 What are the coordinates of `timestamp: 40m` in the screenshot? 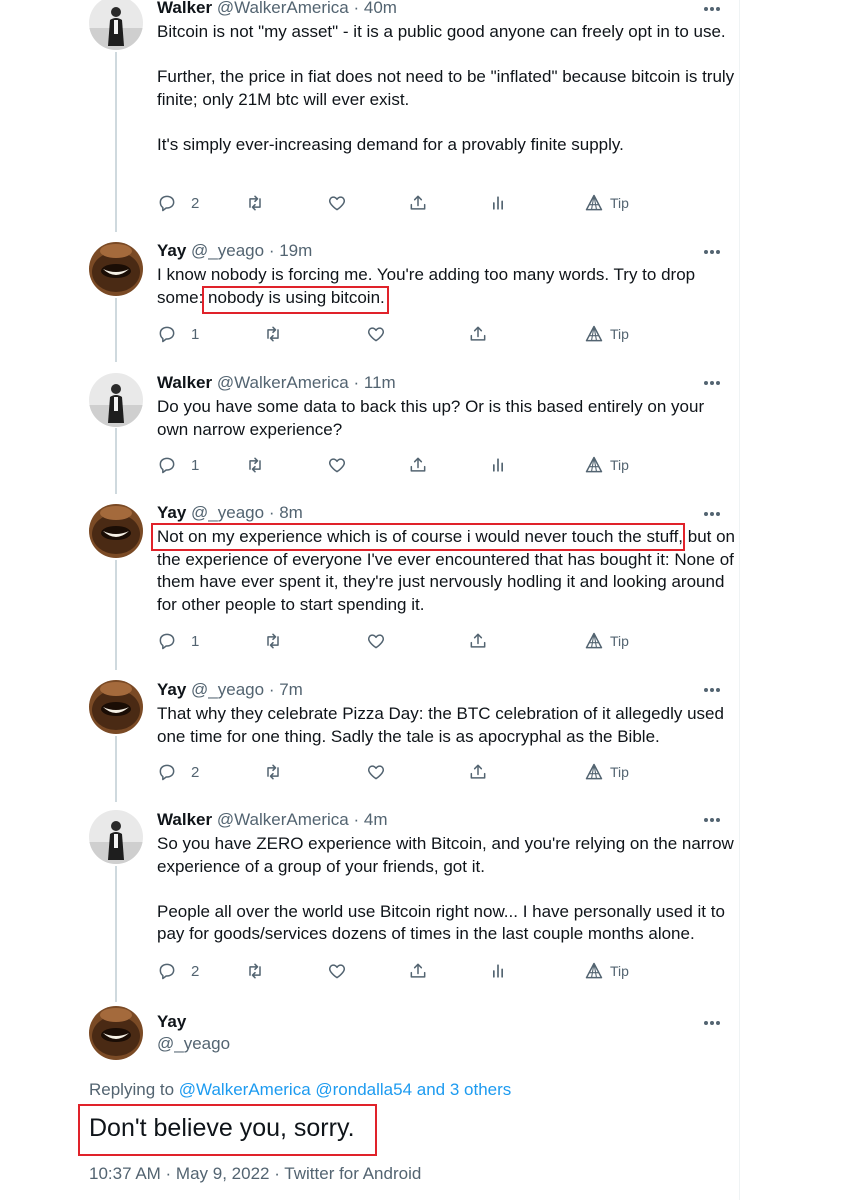 It's located at (380, 8).